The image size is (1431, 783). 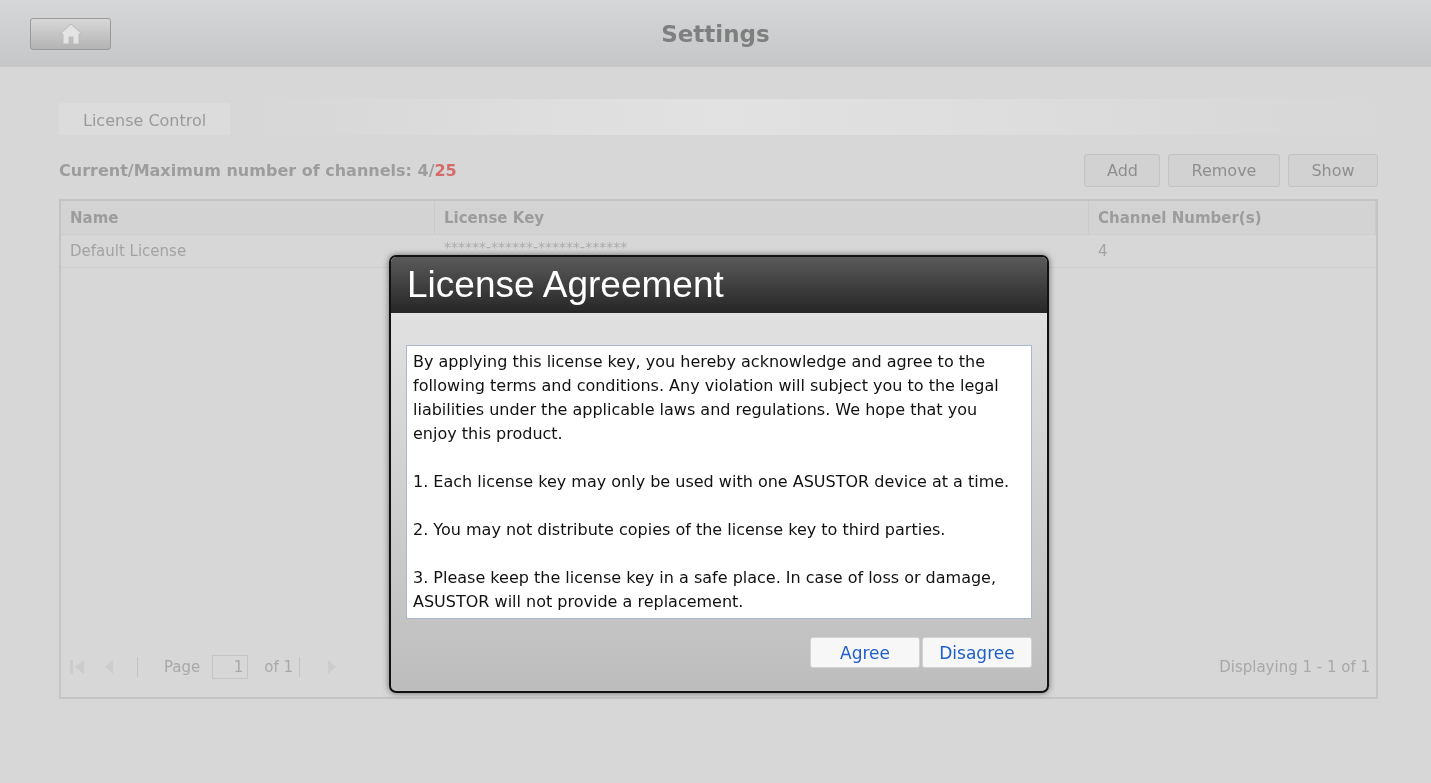 I want to click on dialog-title: License Agreement, so click(x=719, y=285).